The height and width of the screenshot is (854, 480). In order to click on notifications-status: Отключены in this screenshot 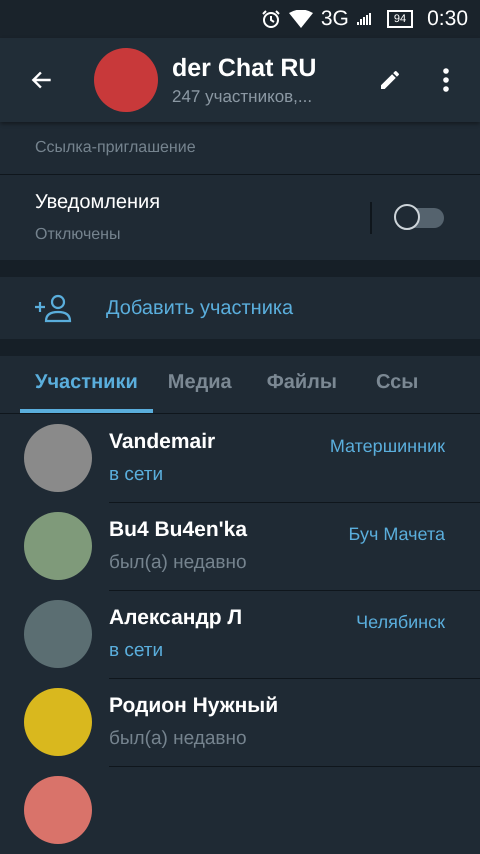, I will do `click(78, 235)`.